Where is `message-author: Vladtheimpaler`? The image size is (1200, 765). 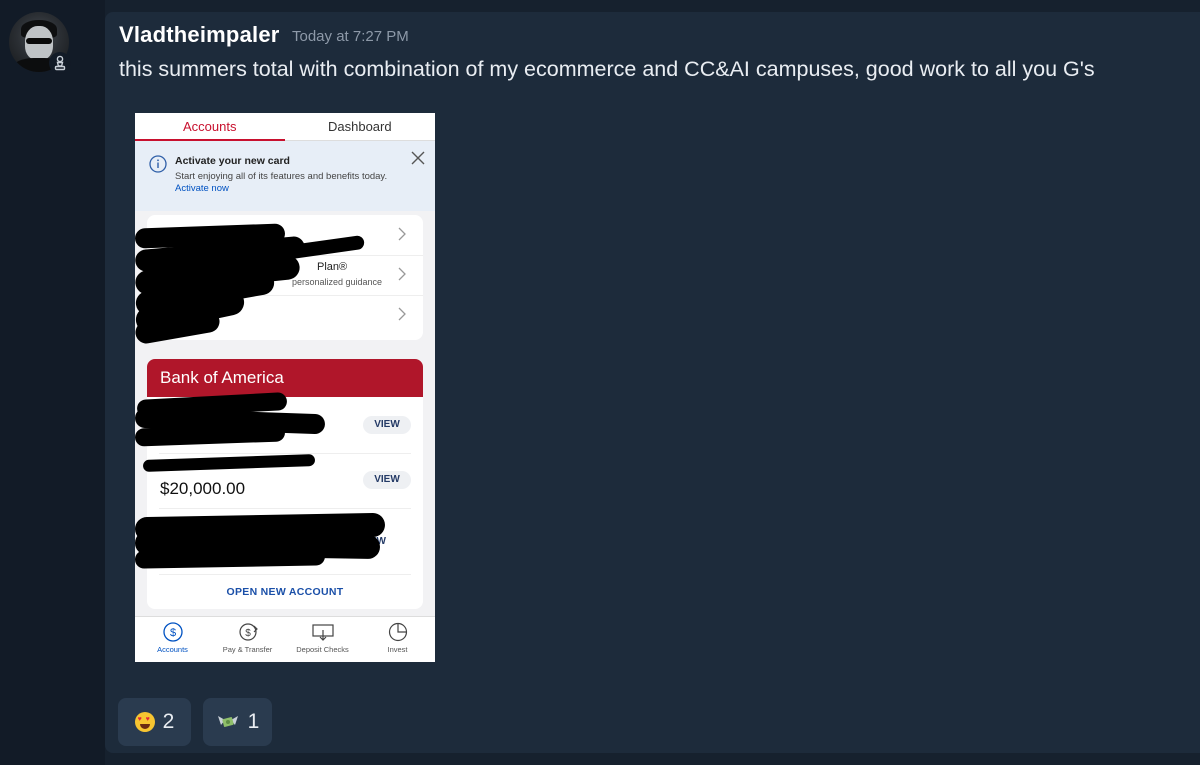
message-author: Vladtheimpaler is located at coordinates (199, 35).